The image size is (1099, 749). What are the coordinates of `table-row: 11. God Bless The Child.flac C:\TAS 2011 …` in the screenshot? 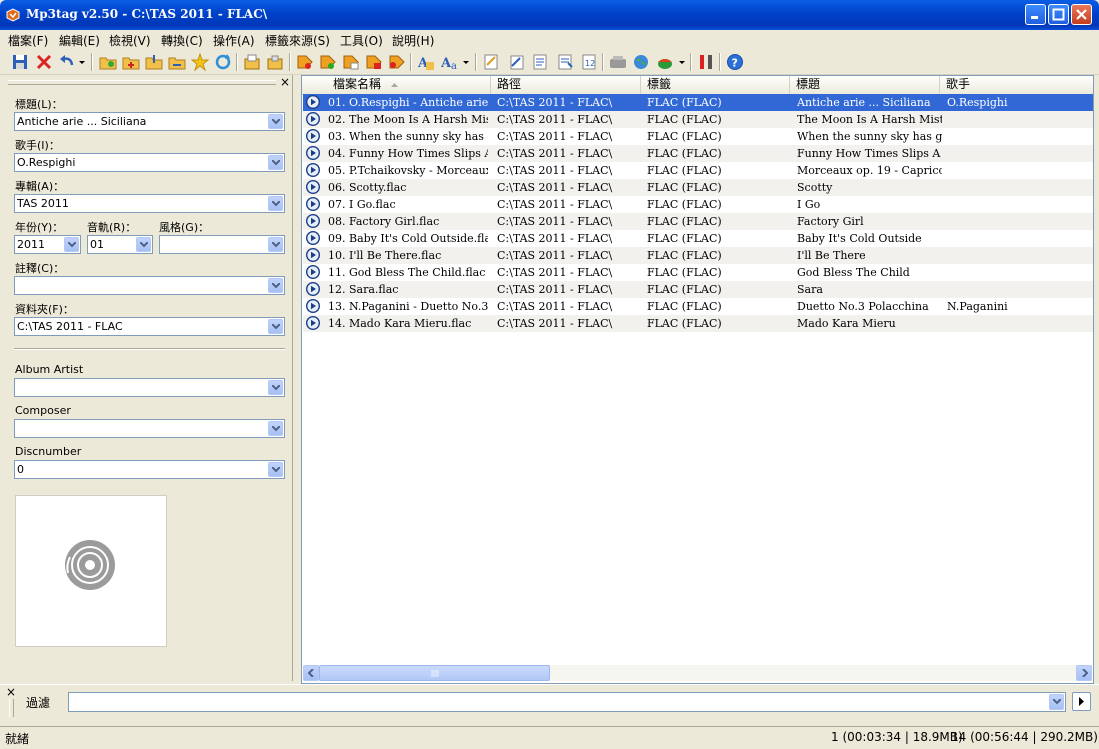 It's located at (698, 272).